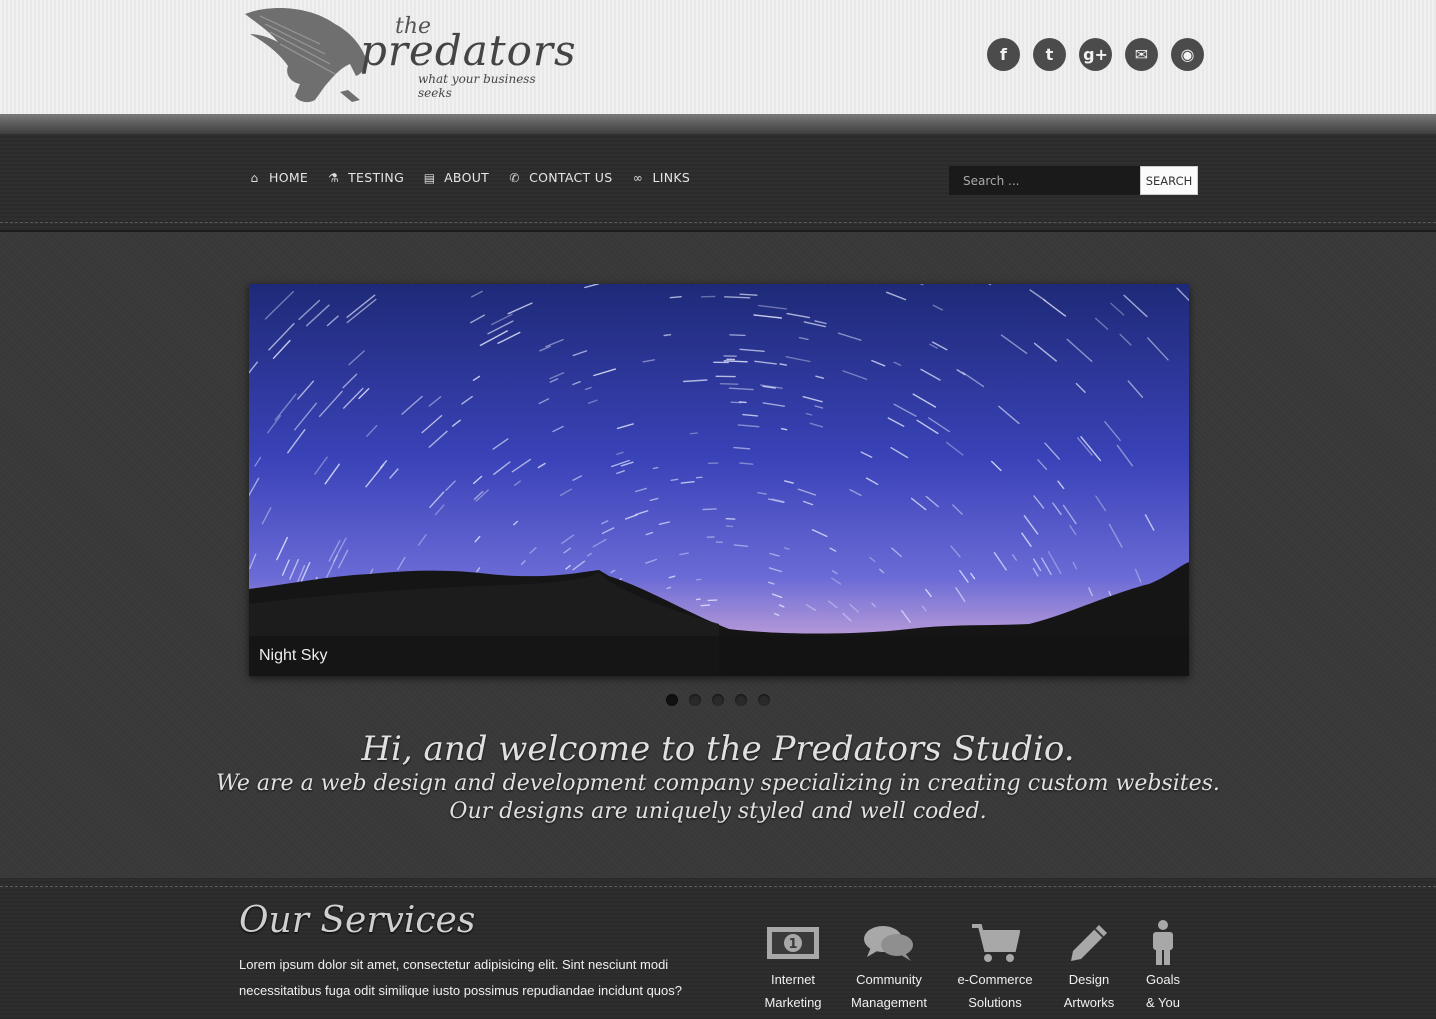  What do you see at coordinates (889, 943) in the screenshot?
I see `chat-icon` at bounding box center [889, 943].